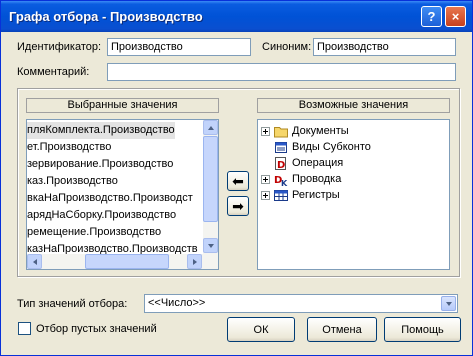 This screenshot has width=473, height=356. Describe the element at coordinates (115, 232) in the screenshot. I see `list-item: ремещение.Производство` at that location.